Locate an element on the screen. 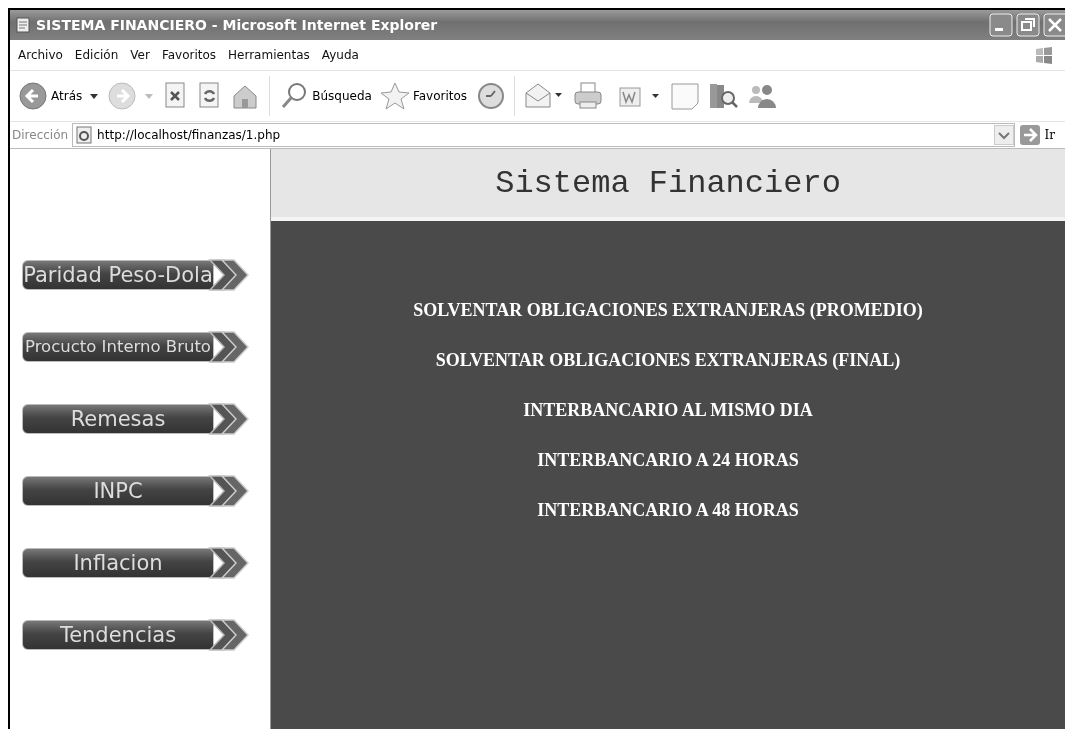 The image size is (1065, 729). menu-link: INTERBANCARIO AL MISMO DIA is located at coordinates (668, 410).